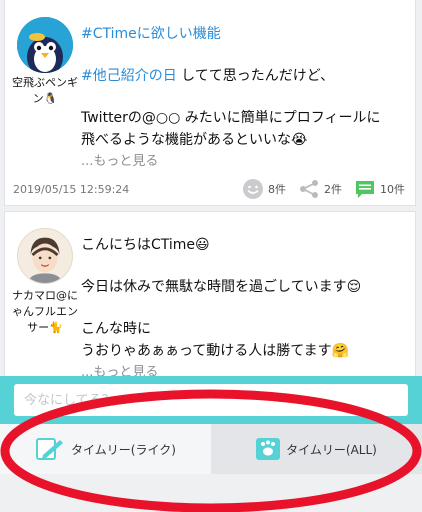 The height and width of the screenshot is (512, 422). What do you see at coordinates (309, 189) in the screenshot?
I see `share-icon` at bounding box center [309, 189].